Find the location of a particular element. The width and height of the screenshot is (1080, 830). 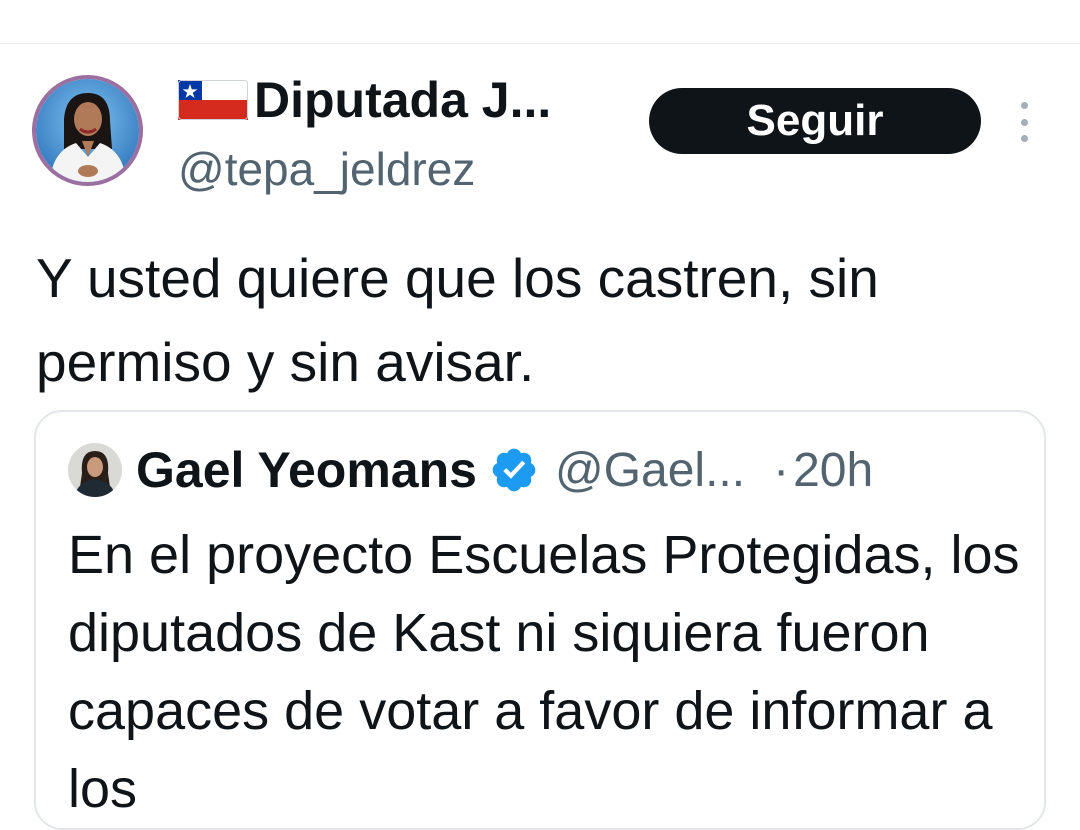

verified-badge-icon is located at coordinates (514, 470).